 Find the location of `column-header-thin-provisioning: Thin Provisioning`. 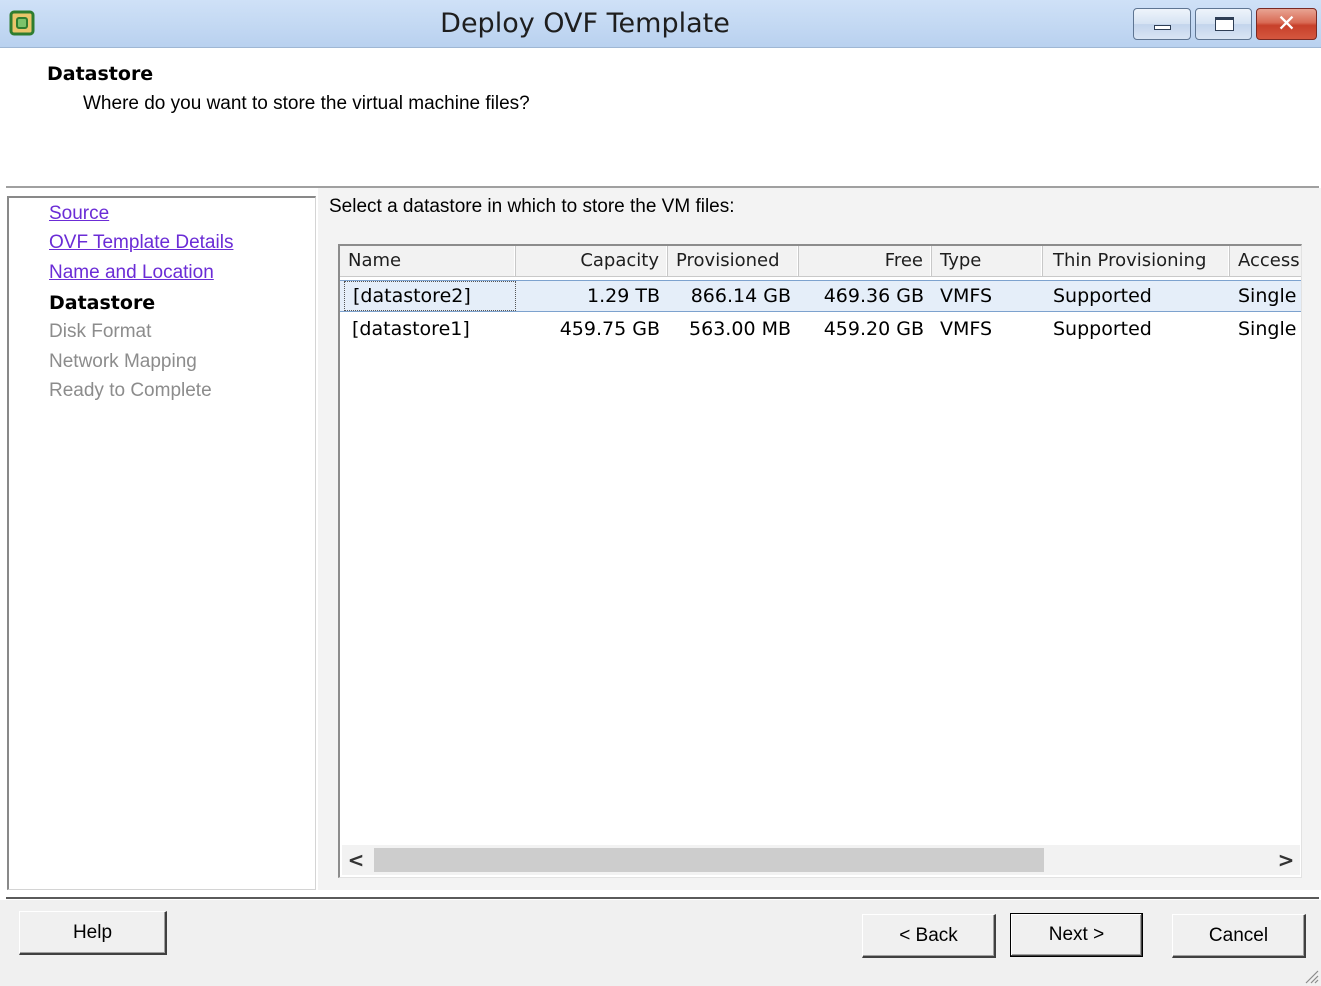

column-header-thin-provisioning: Thin Provisioning is located at coordinates (1136, 261).